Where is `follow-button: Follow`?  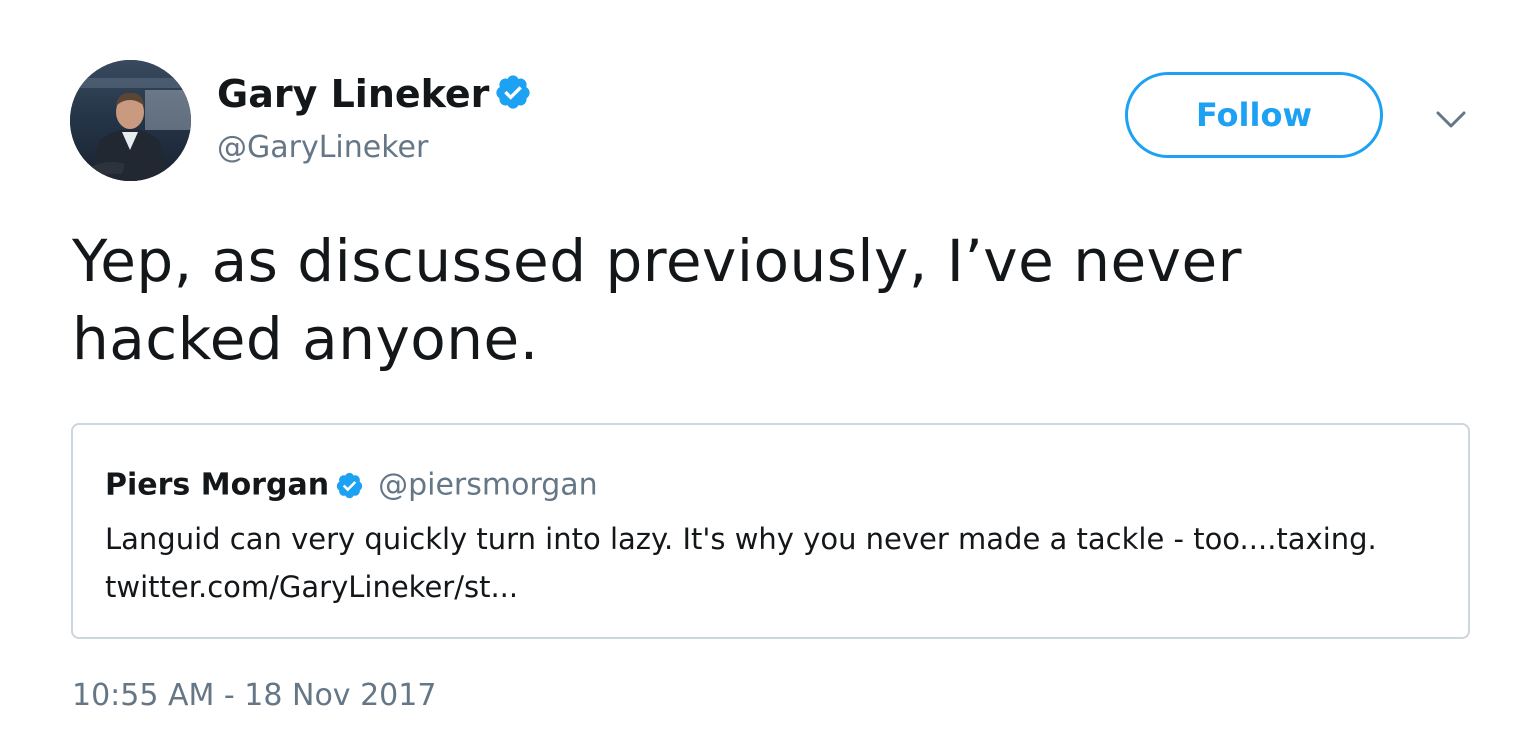 follow-button: Follow is located at coordinates (1254, 115).